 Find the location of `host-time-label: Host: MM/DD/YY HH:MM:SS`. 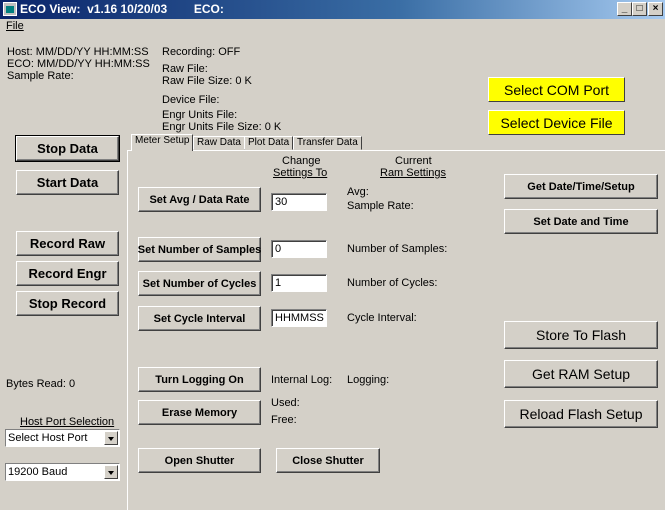

host-time-label: Host: MM/DD/YY HH:MM:SS is located at coordinates (78, 52).